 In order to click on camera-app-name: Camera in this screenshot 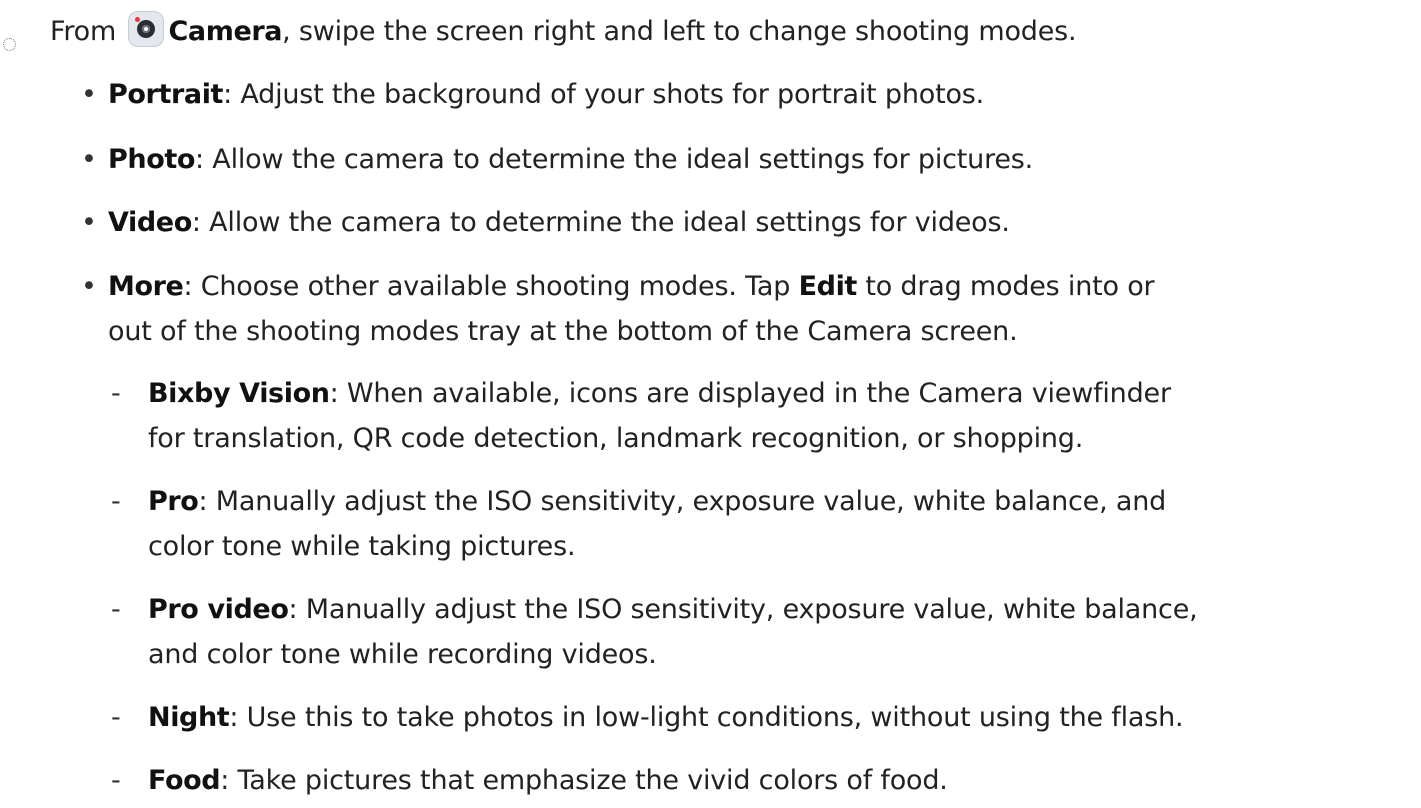, I will do `click(225, 31)`.